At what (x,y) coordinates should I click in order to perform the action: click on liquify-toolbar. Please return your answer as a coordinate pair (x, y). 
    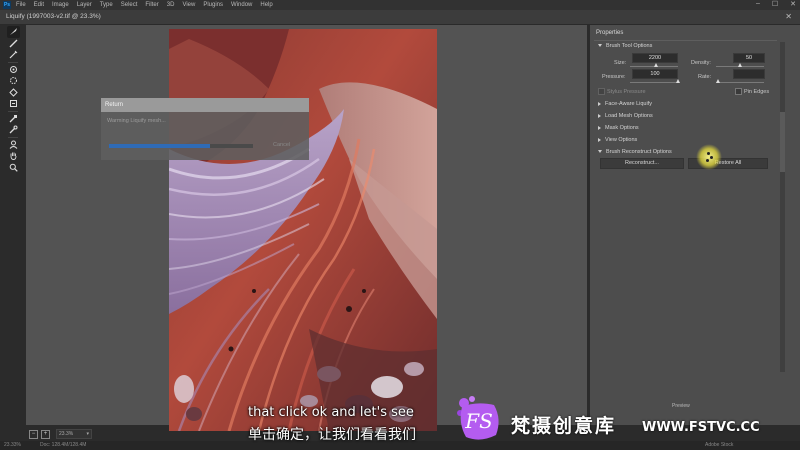
    Looking at the image, I should click on (13, 106).